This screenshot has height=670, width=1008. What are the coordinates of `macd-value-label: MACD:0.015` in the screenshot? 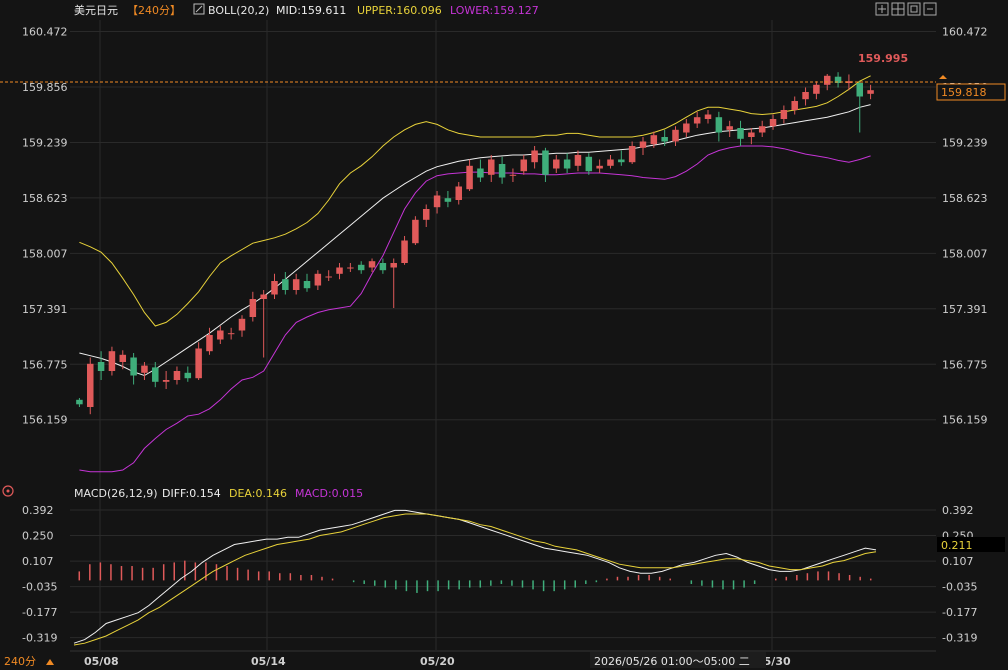 It's located at (329, 493).